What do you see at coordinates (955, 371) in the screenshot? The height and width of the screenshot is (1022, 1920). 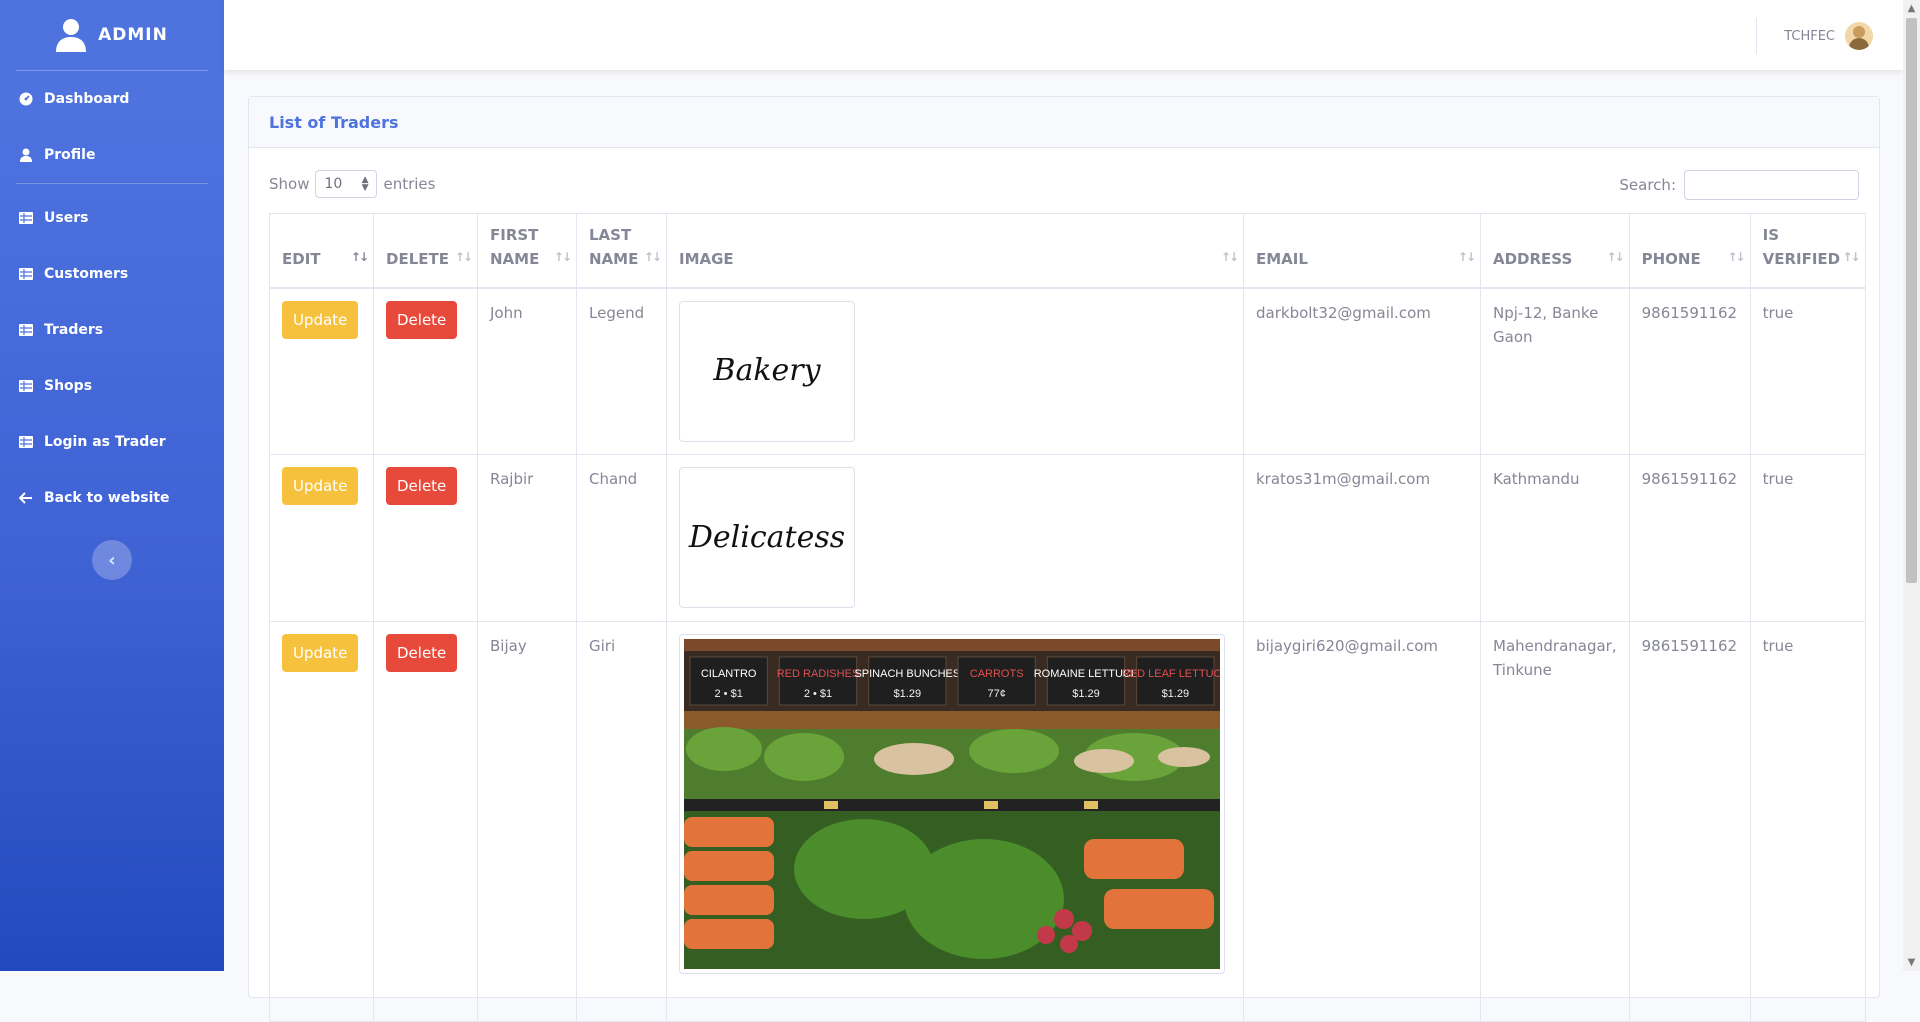 I see `image-cell: Bakery` at bounding box center [955, 371].